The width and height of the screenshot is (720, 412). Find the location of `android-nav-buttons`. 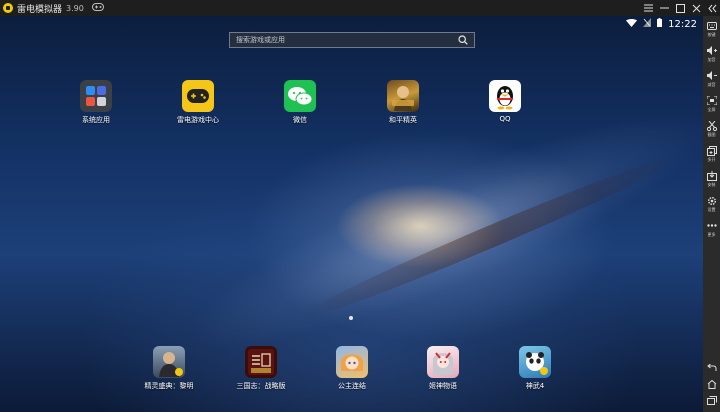

android-nav-buttons is located at coordinates (711, 384).